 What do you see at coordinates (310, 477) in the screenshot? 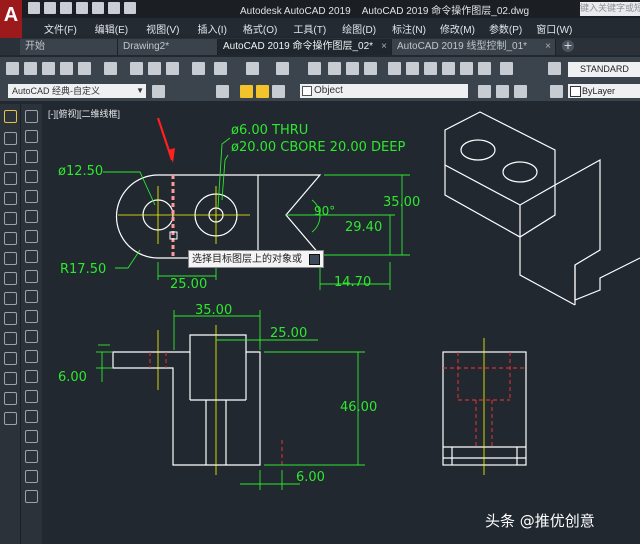
I see `dim-6-bottom: 6.00` at bounding box center [310, 477].